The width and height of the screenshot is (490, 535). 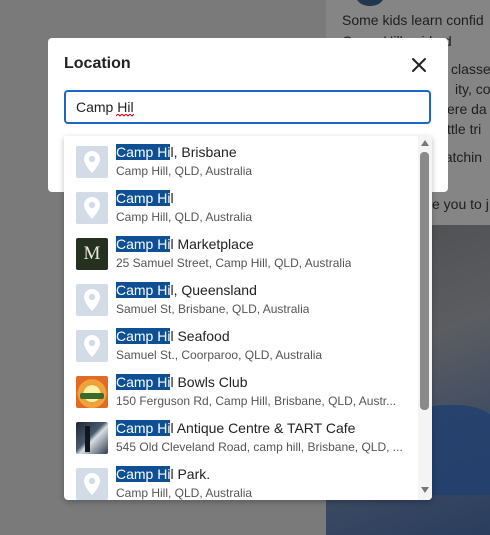 What do you see at coordinates (464, 129) in the screenshot?
I see `background-text-line: ttle tri` at bounding box center [464, 129].